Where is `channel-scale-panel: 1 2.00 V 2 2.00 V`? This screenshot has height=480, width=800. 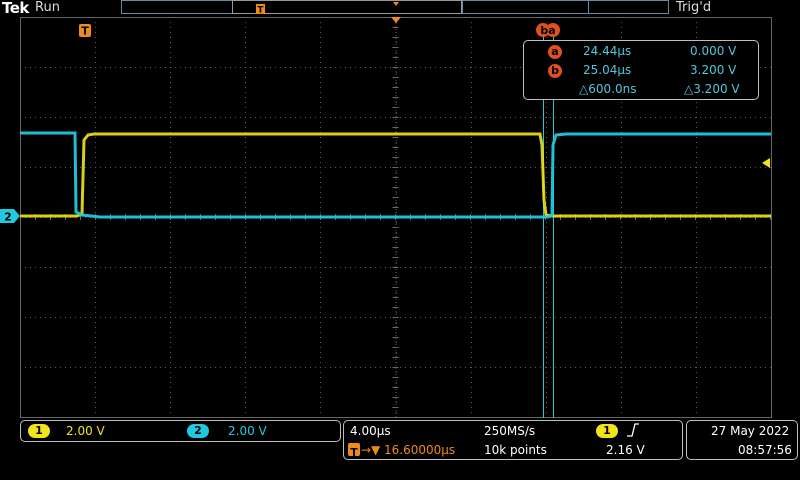 channel-scale-panel: 1 2.00 V 2 2.00 V is located at coordinates (180, 431).